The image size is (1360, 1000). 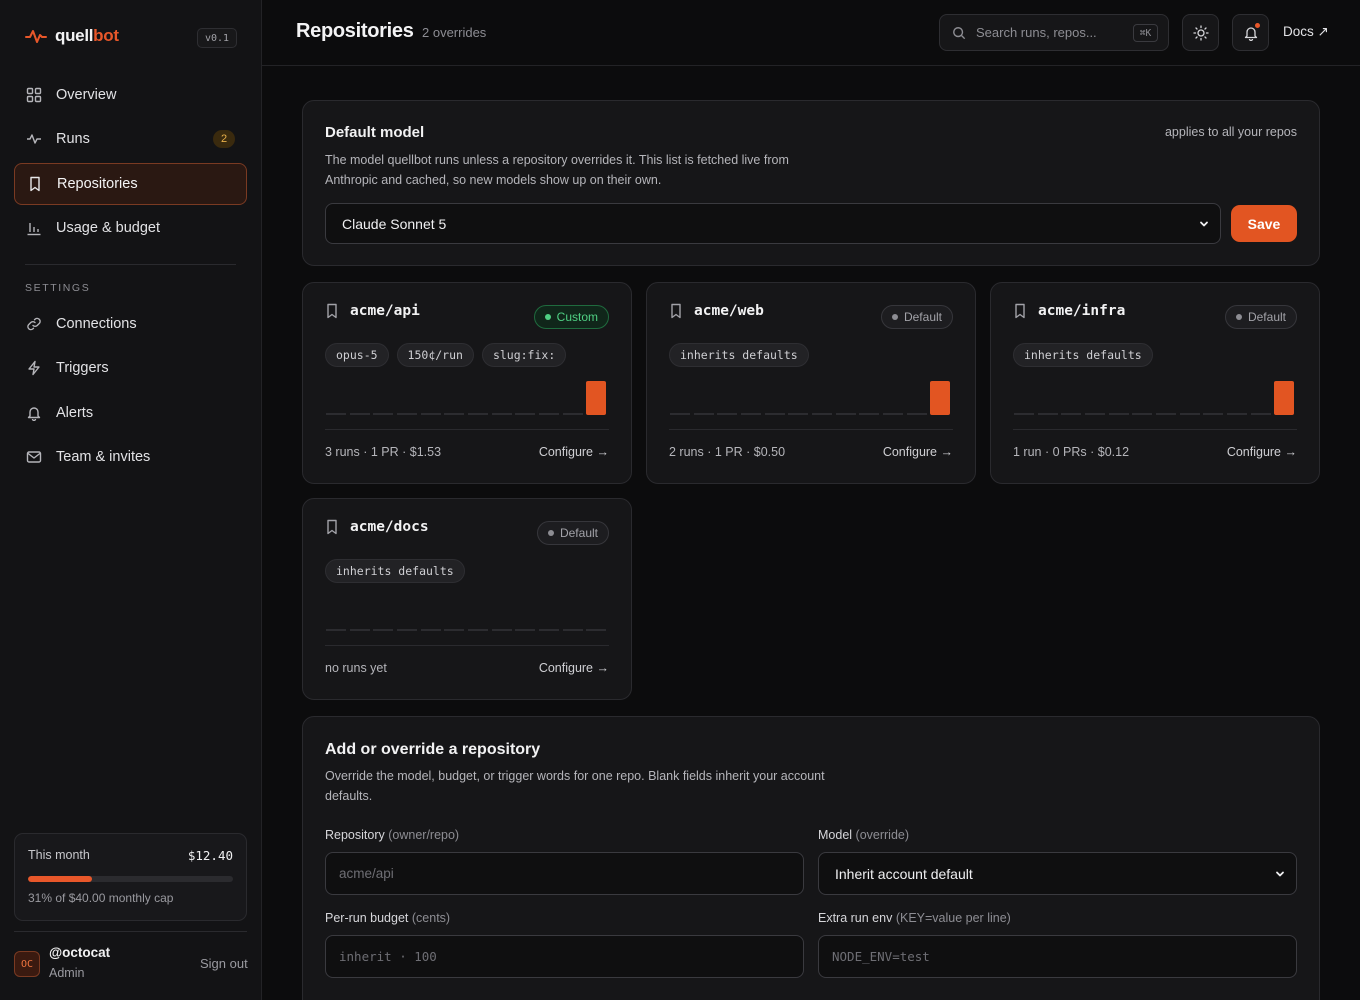 What do you see at coordinates (959, 32) in the screenshot?
I see `search-icon` at bounding box center [959, 32].